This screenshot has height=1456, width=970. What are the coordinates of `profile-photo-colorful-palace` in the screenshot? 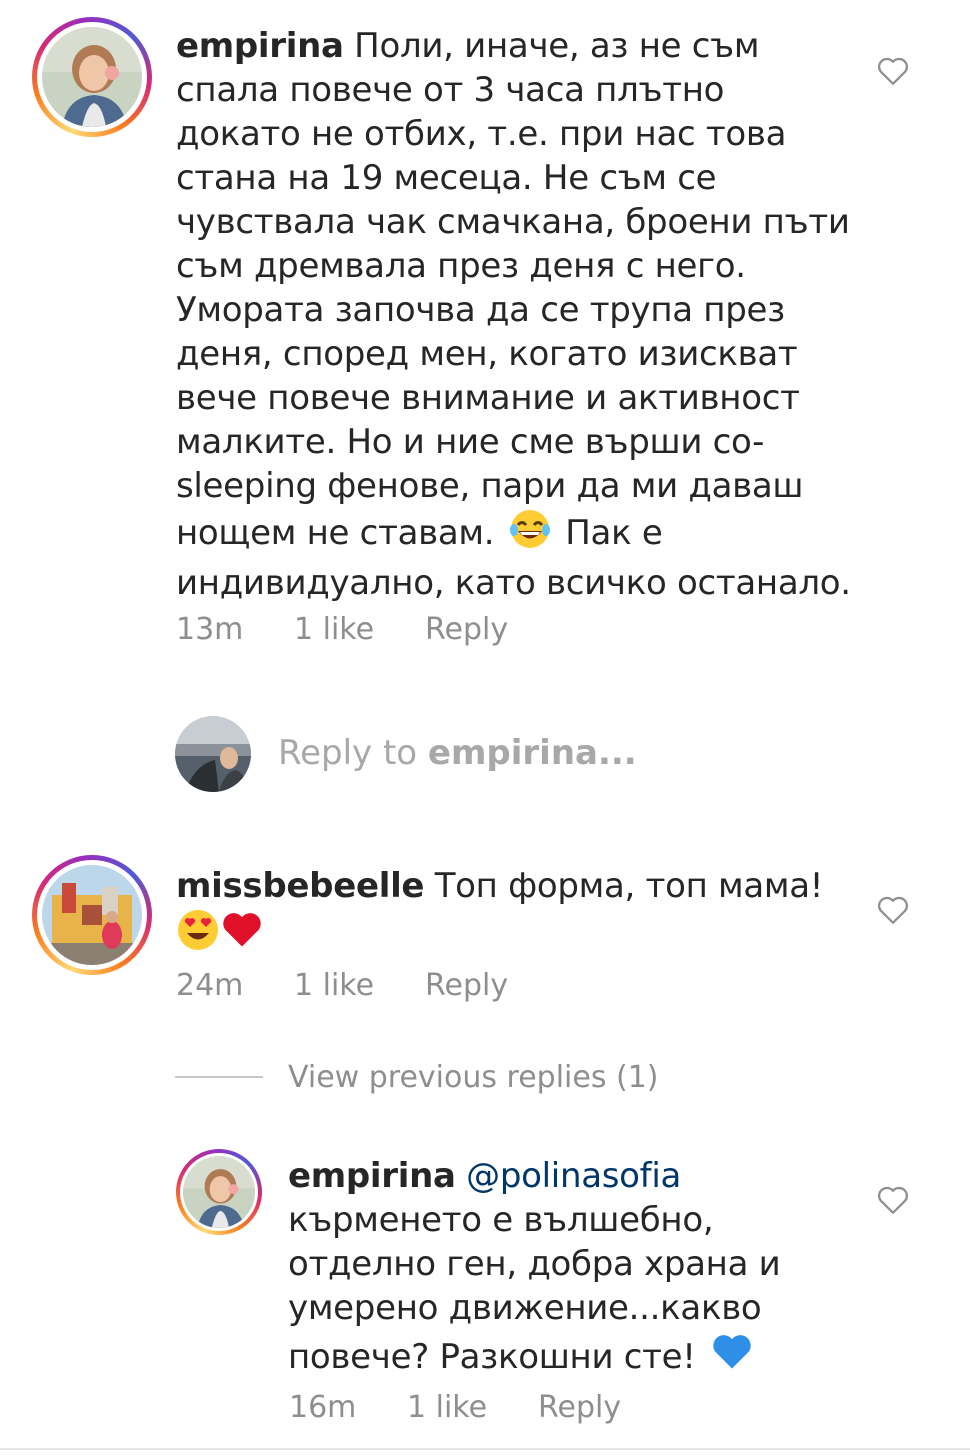 It's located at (92, 915).